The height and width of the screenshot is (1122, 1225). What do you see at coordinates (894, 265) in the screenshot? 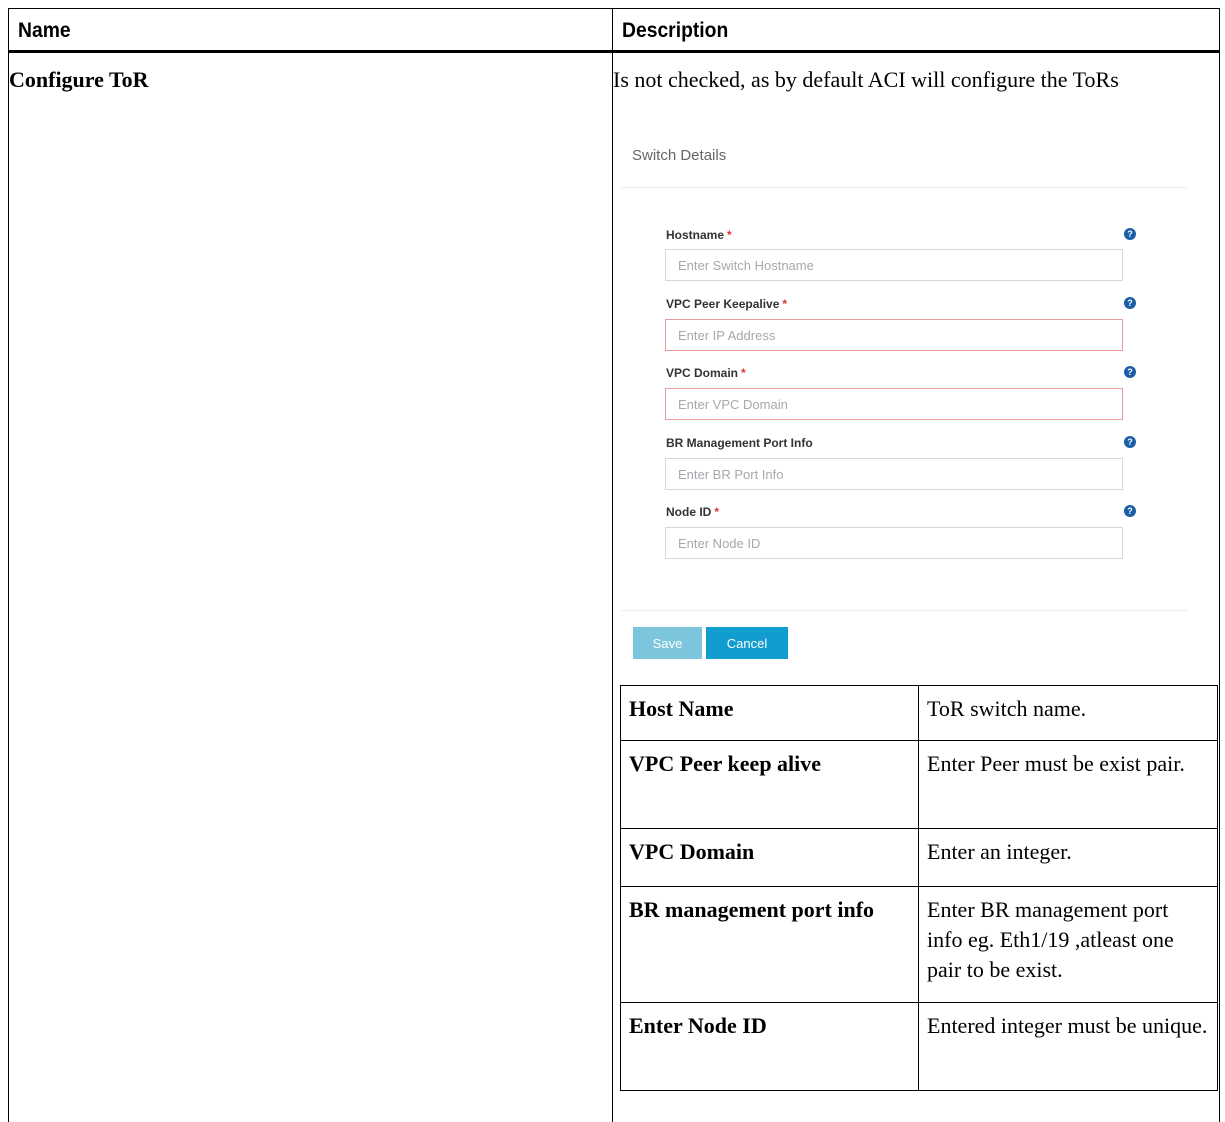
I see `hostname-input` at bounding box center [894, 265].